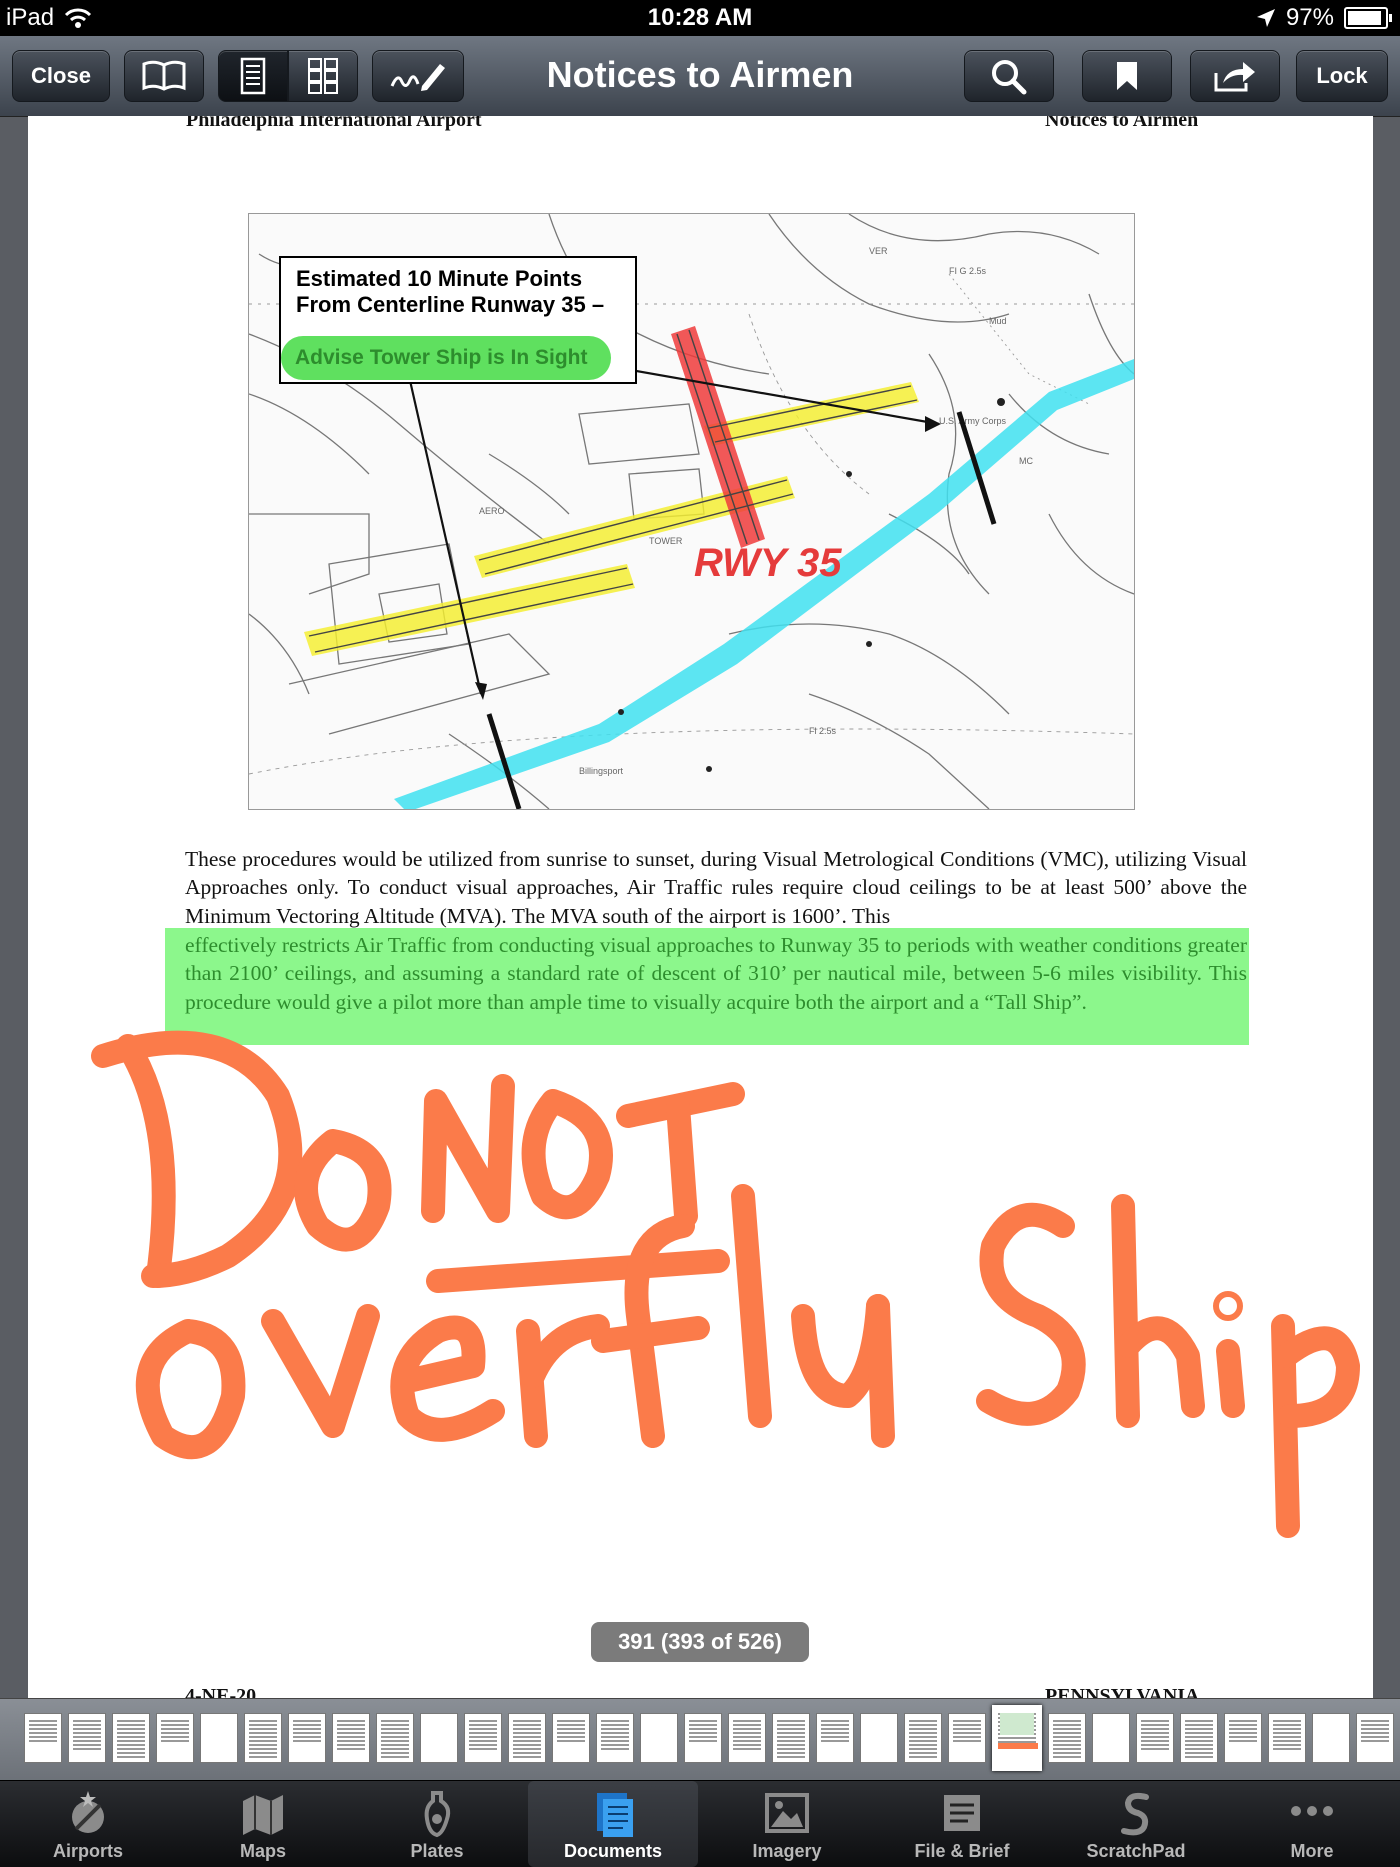 The image size is (1400, 1867). What do you see at coordinates (1122, 1691) in the screenshot?
I see `running-footer-right: PENNSYLVANIA` at bounding box center [1122, 1691].